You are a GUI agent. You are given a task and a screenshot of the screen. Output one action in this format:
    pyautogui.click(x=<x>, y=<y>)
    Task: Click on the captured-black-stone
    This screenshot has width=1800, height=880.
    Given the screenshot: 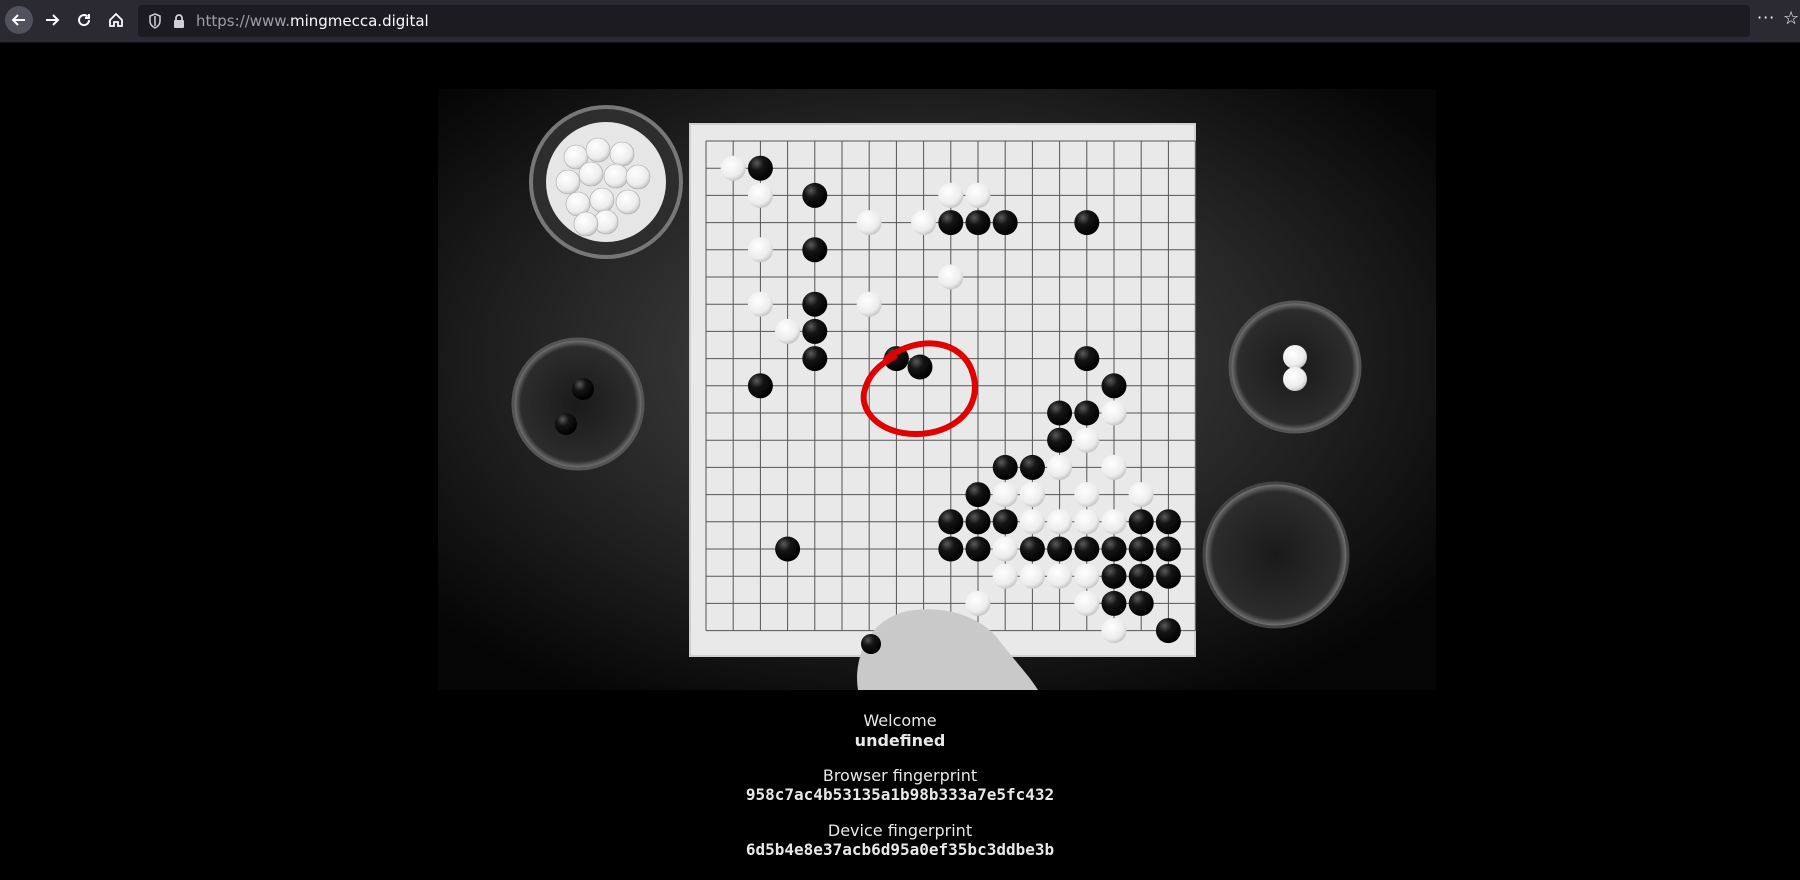 What is the action you would take?
    pyautogui.click(x=566, y=424)
    